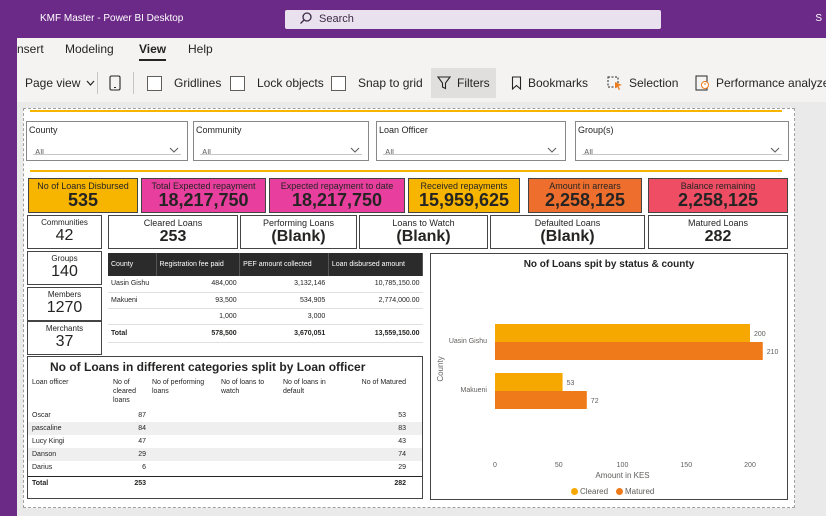 This screenshot has width=826, height=516. What do you see at coordinates (588, 152) in the screenshot?
I see `slicer-value: All` at bounding box center [588, 152].